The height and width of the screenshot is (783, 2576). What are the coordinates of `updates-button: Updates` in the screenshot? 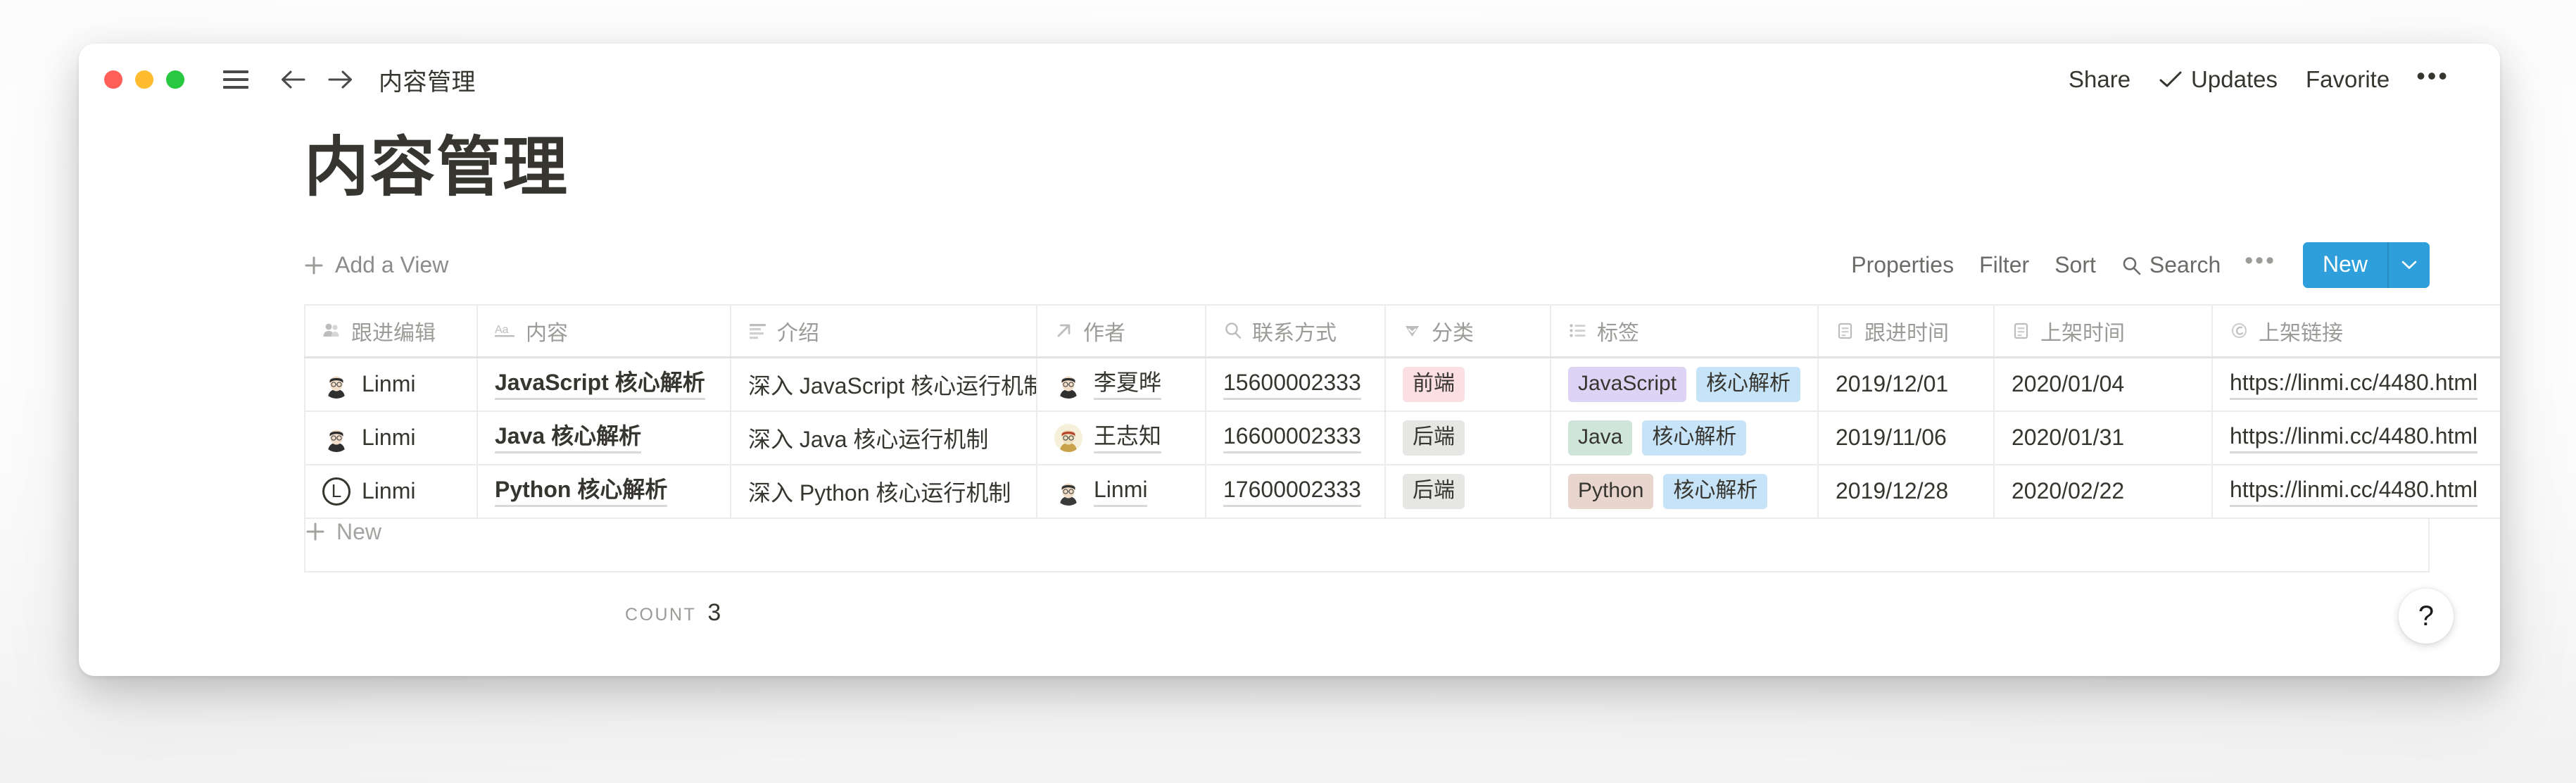 It's located at (2218, 79).